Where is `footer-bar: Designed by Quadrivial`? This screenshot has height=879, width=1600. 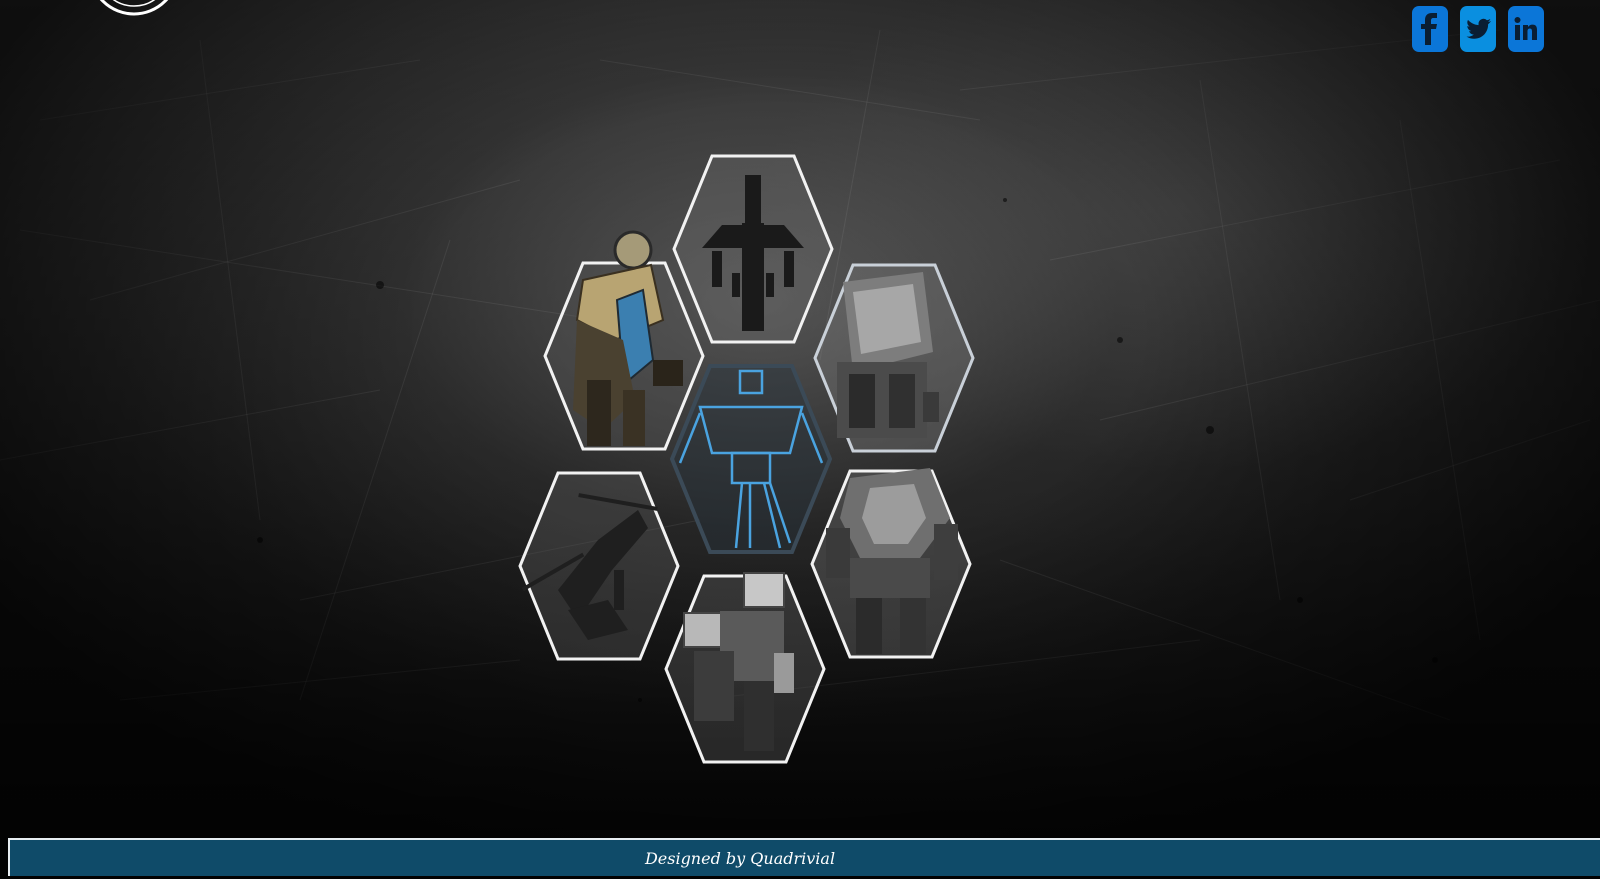
footer-bar: Designed by Quadrivial is located at coordinates (804, 857).